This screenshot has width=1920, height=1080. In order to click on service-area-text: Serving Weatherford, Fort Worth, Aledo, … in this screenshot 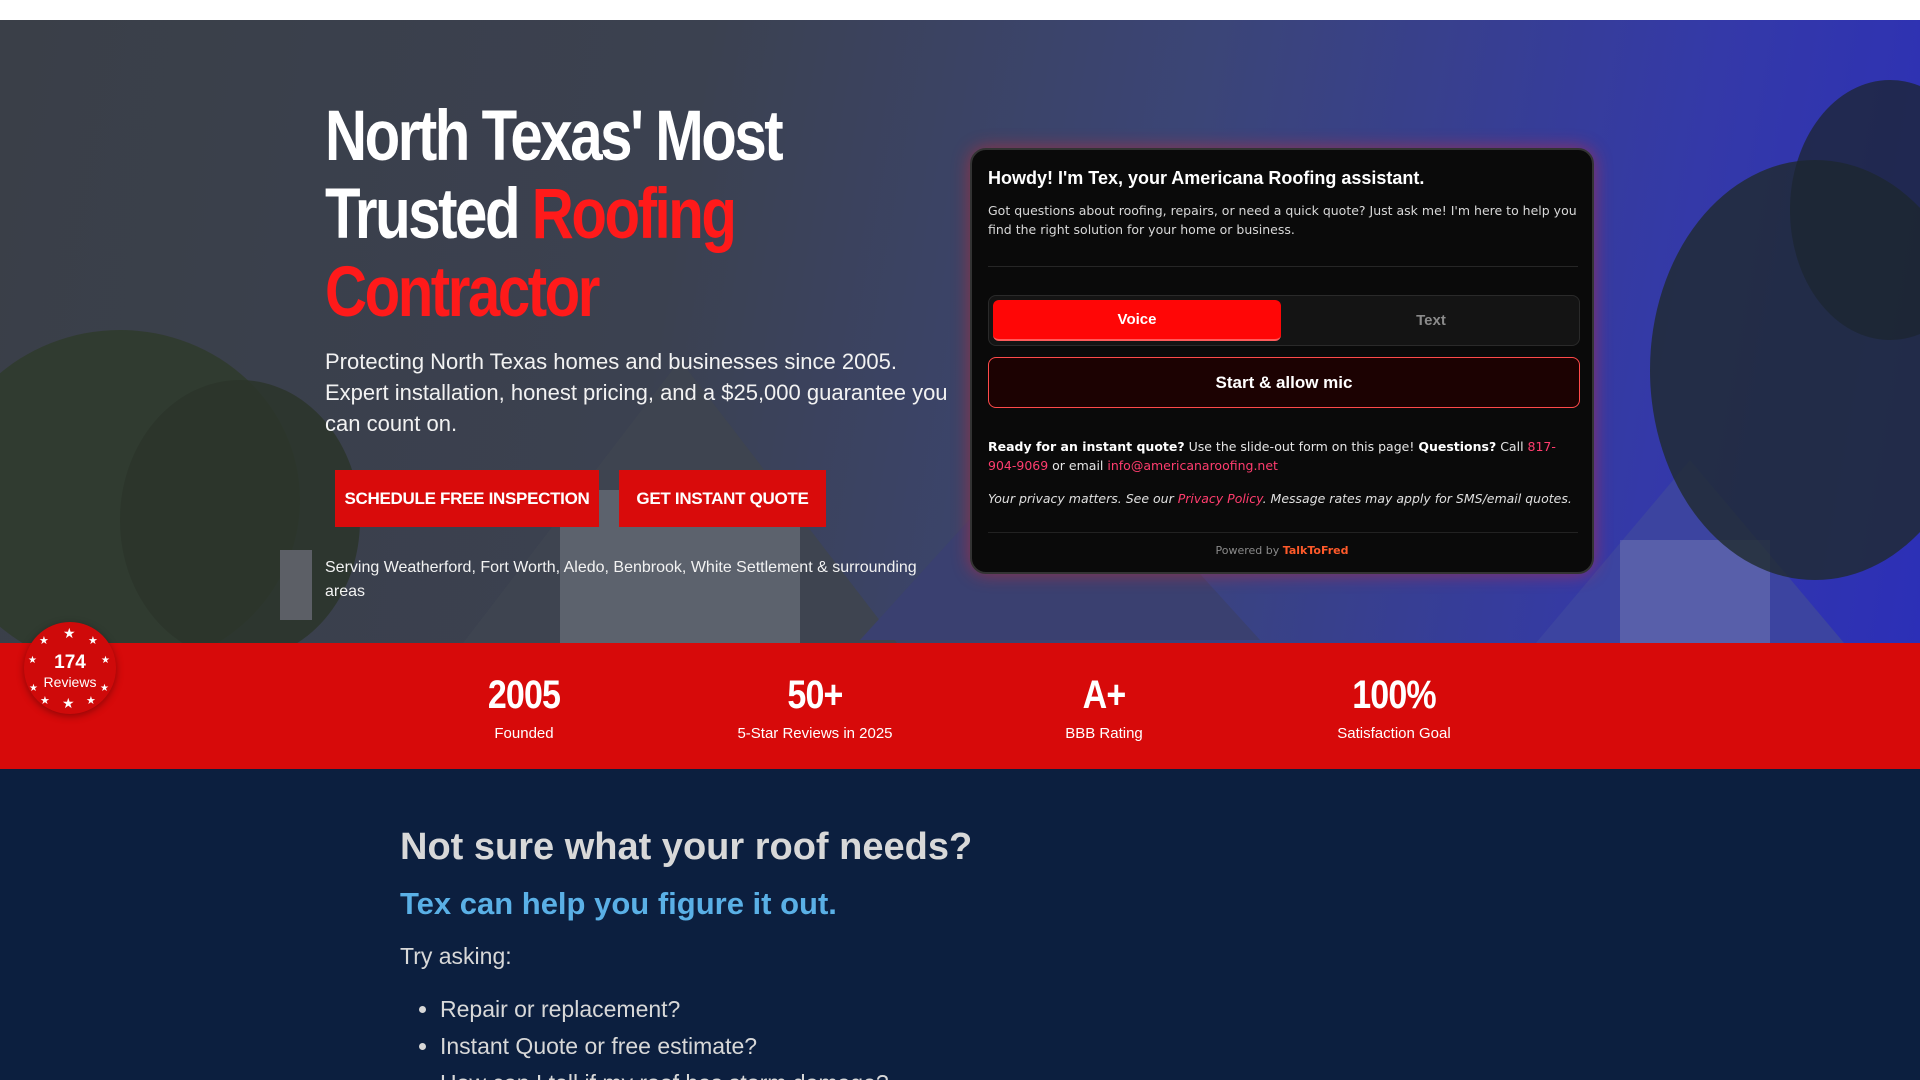, I will do `click(621, 579)`.